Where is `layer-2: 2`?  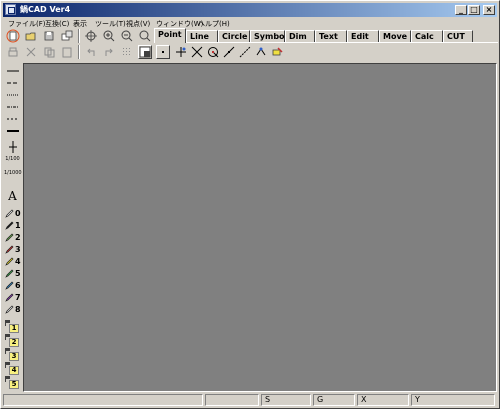
layer-2: 2 is located at coordinates (12, 340).